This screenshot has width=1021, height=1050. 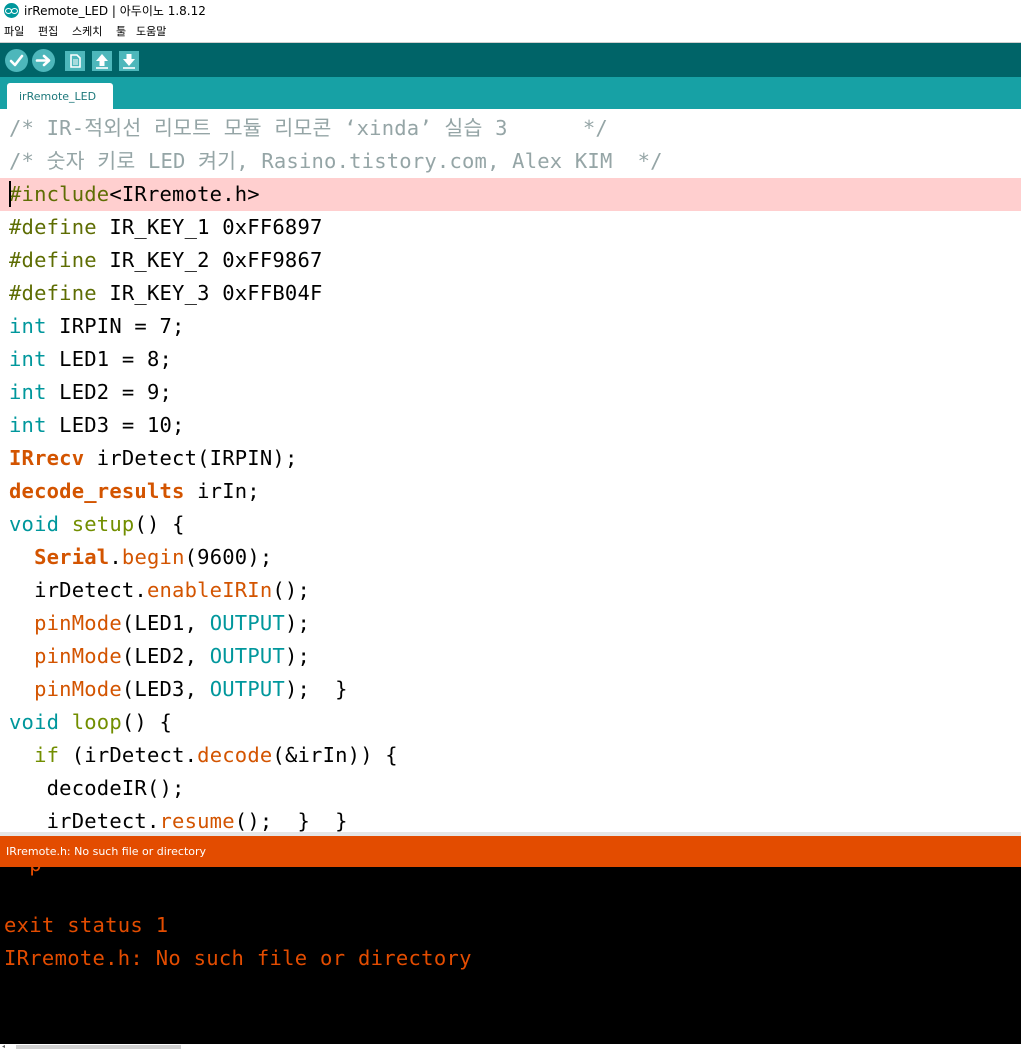 I want to click on code-token: decode, so click(x=235, y=755).